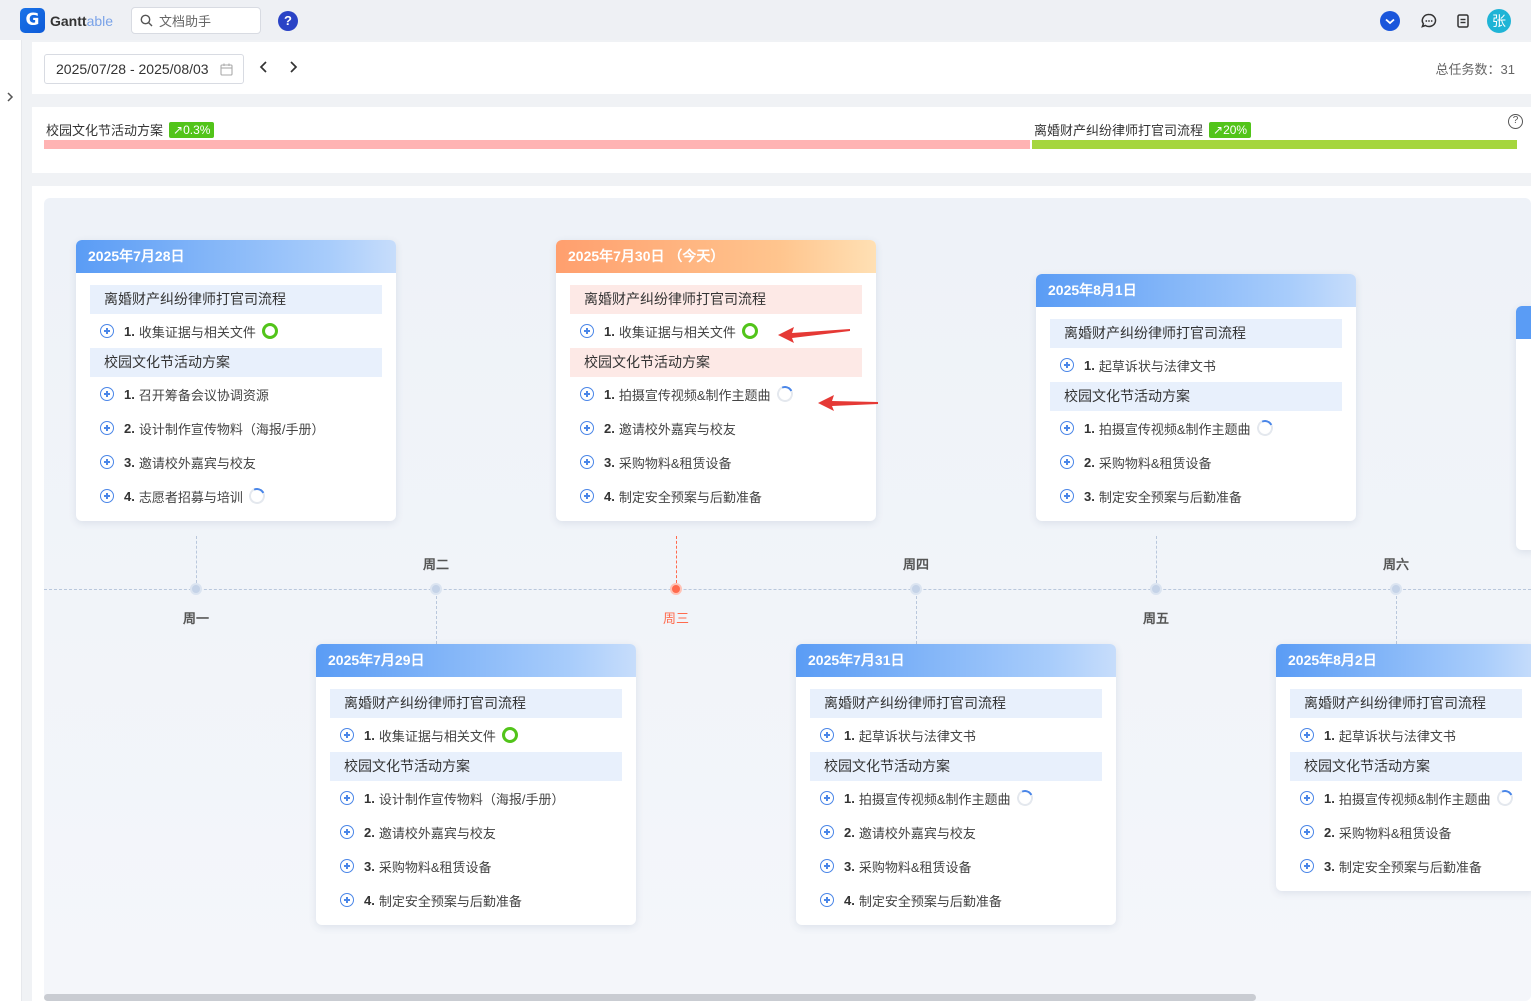 This screenshot has width=1531, height=1001. What do you see at coordinates (476, 798) in the screenshot?
I see `task-item: 1. 设计制作宣传物料（海报/手册）` at bounding box center [476, 798].